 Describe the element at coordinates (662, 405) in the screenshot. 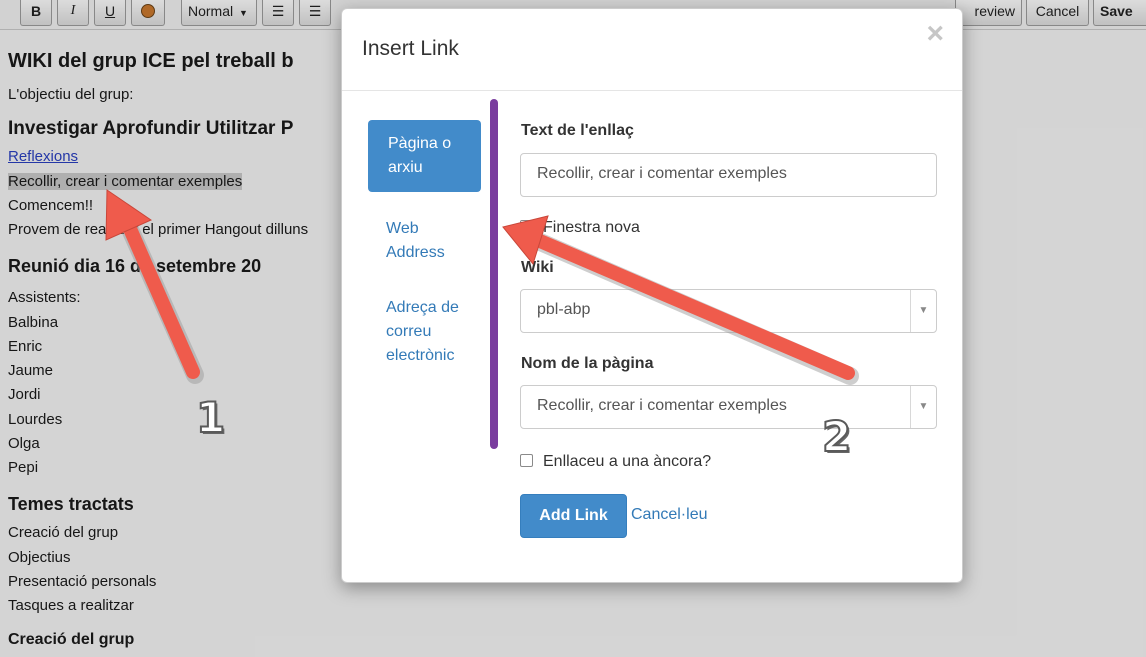

I see `page-name-select-value: Recollir, crear i comentar exemples` at that location.